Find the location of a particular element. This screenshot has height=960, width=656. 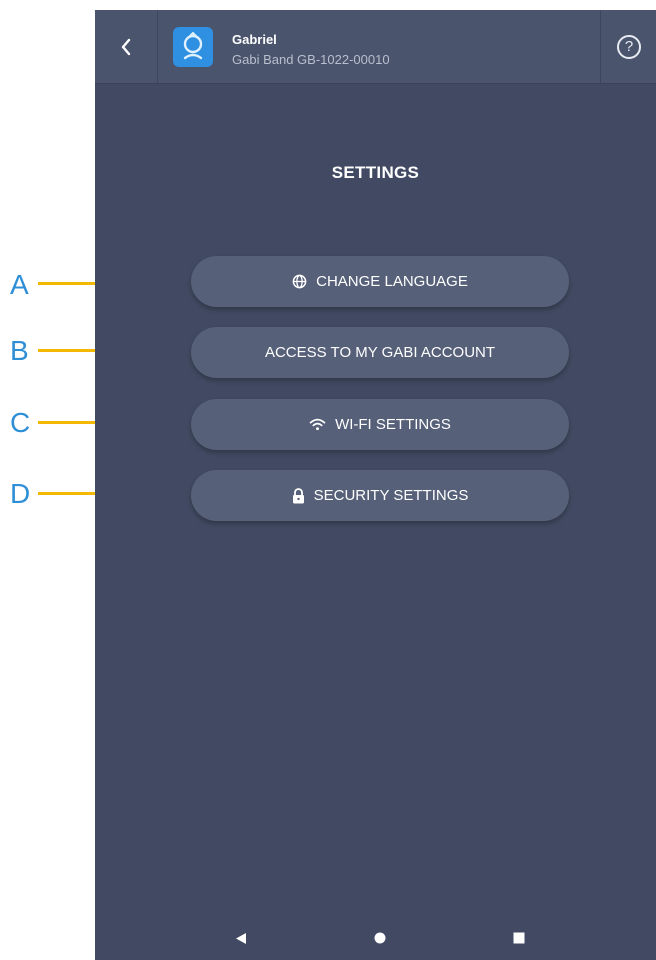

wifi-settings-label: WI-FI SETTINGS is located at coordinates (393, 424).